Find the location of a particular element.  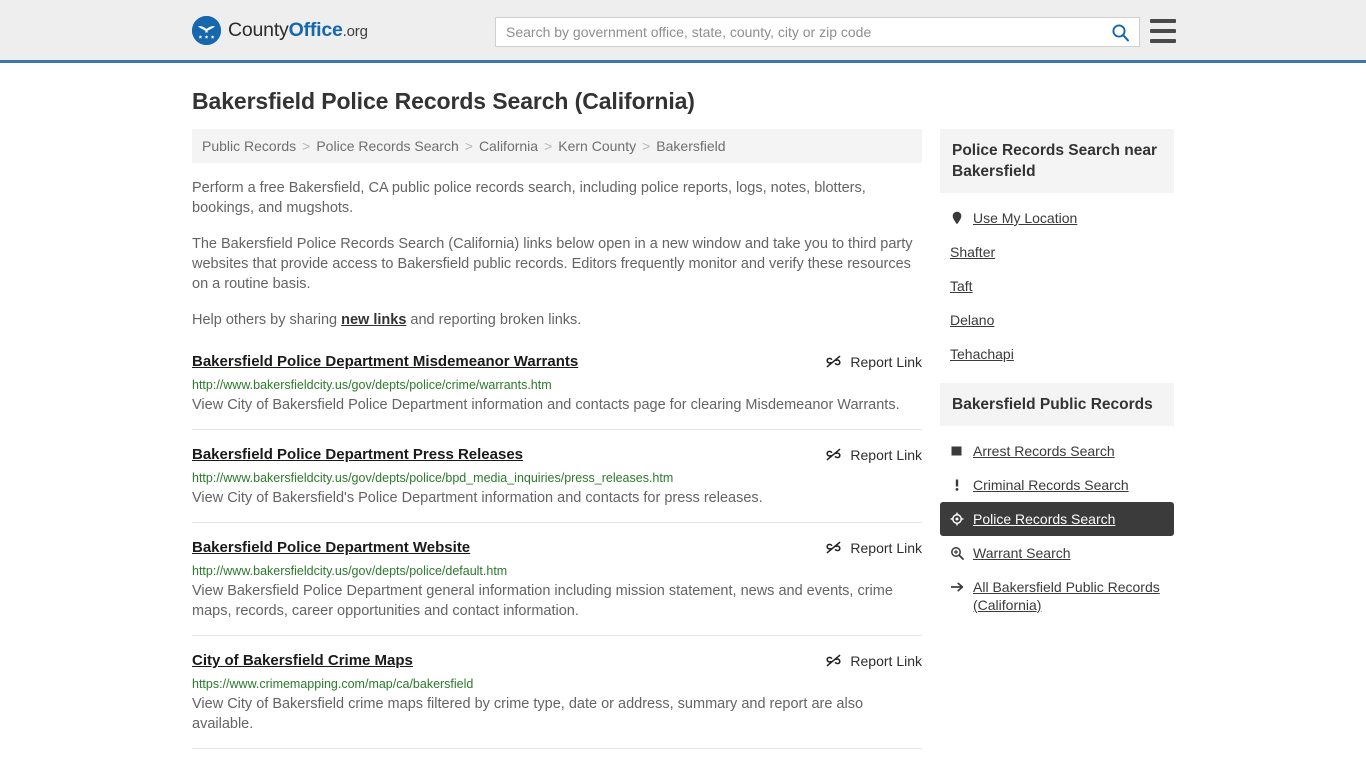

sidebar-item-taft: Taft is located at coordinates (1057, 286).